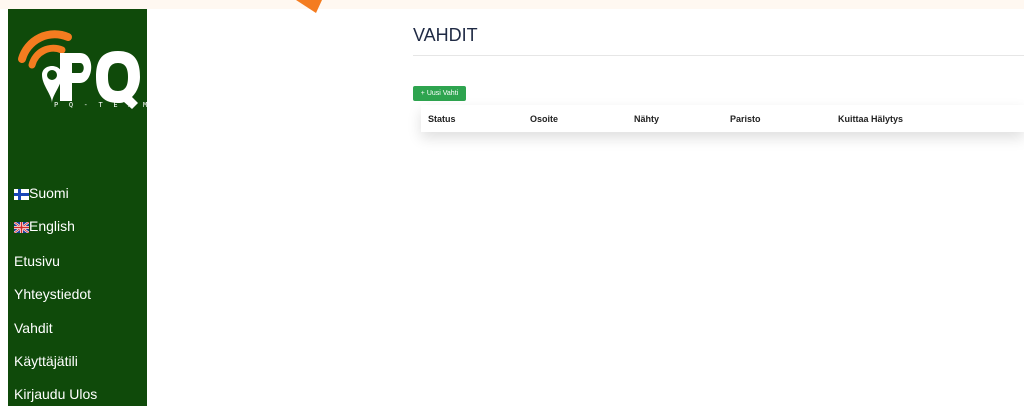 This screenshot has width=1024, height=406. Describe the element at coordinates (46, 361) in the screenshot. I see `nav-item-kayttajatili: Käyttäjätili` at that location.